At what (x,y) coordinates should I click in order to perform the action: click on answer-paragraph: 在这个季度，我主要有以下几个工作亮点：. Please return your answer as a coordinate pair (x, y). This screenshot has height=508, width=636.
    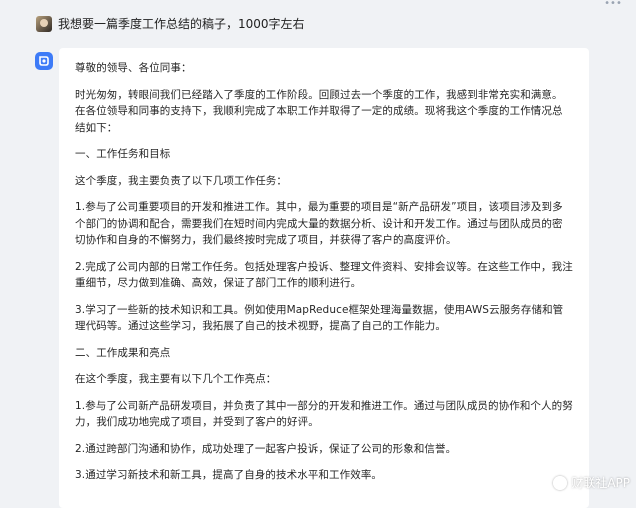
    Looking at the image, I should click on (176, 379).